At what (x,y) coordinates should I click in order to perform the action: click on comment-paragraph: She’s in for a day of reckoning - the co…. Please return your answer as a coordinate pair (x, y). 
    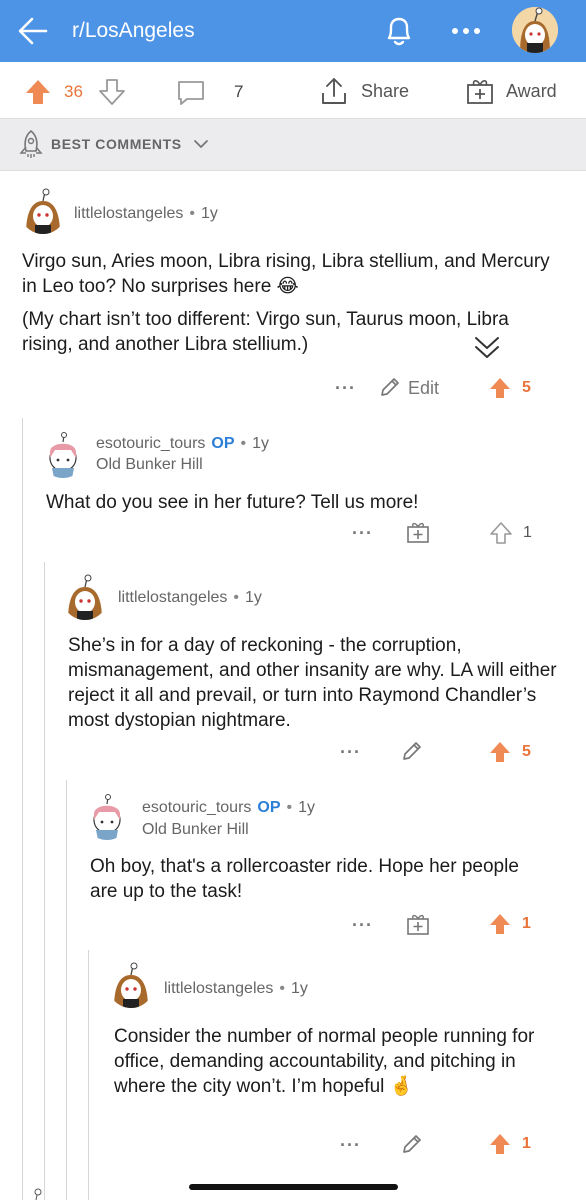
    Looking at the image, I should click on (312, 683).